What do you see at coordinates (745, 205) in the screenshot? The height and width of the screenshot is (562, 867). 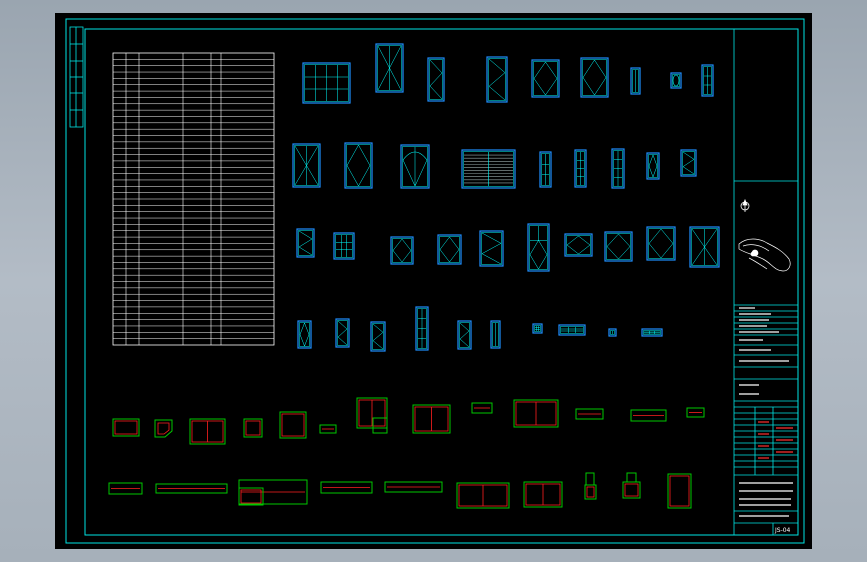 I see `north-arrow-icon` at bounding box center [745, 205].